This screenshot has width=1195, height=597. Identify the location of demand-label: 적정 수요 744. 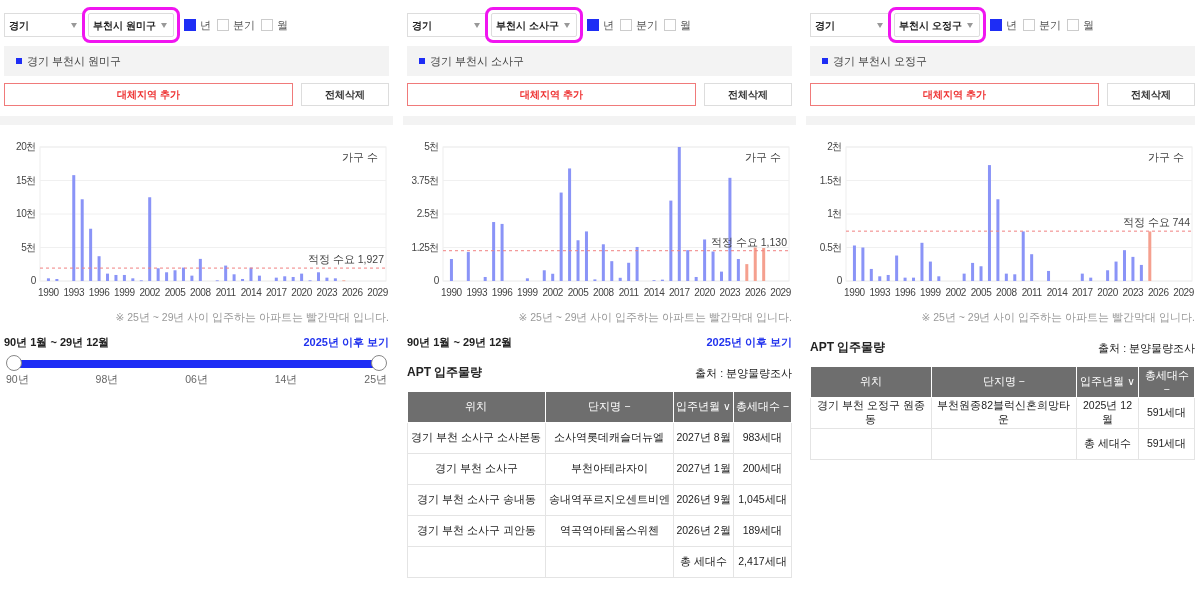
(1156, 222).